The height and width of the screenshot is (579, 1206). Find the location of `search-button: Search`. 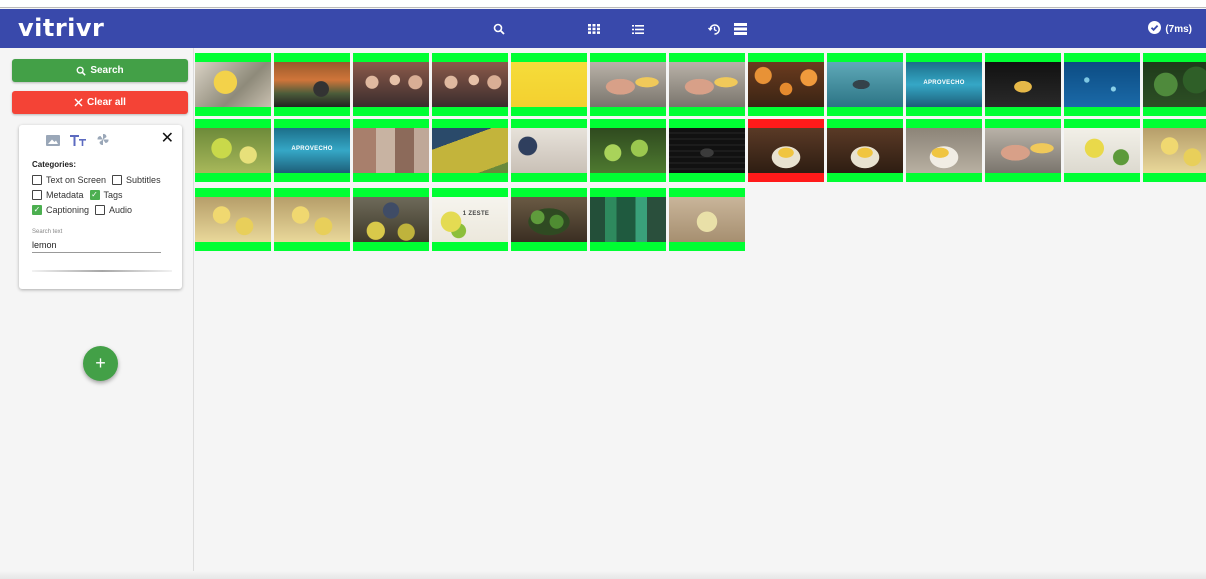

search-button: Search is located at coordinates (100, 70).